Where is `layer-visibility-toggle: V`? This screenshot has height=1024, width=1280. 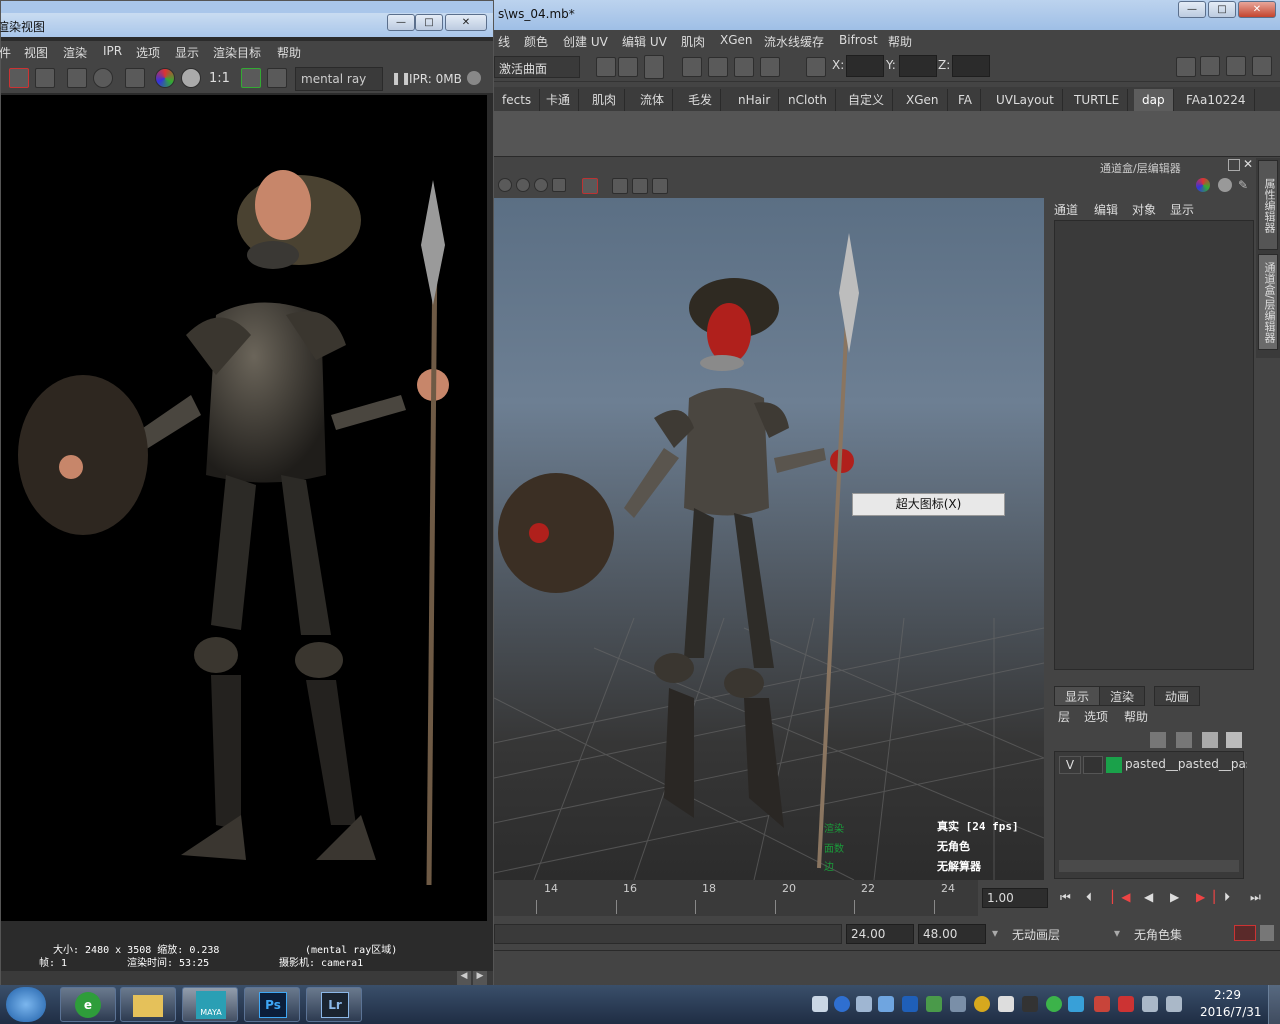 layer-visibility-toggle: V is located at coordinates (1070, 765).